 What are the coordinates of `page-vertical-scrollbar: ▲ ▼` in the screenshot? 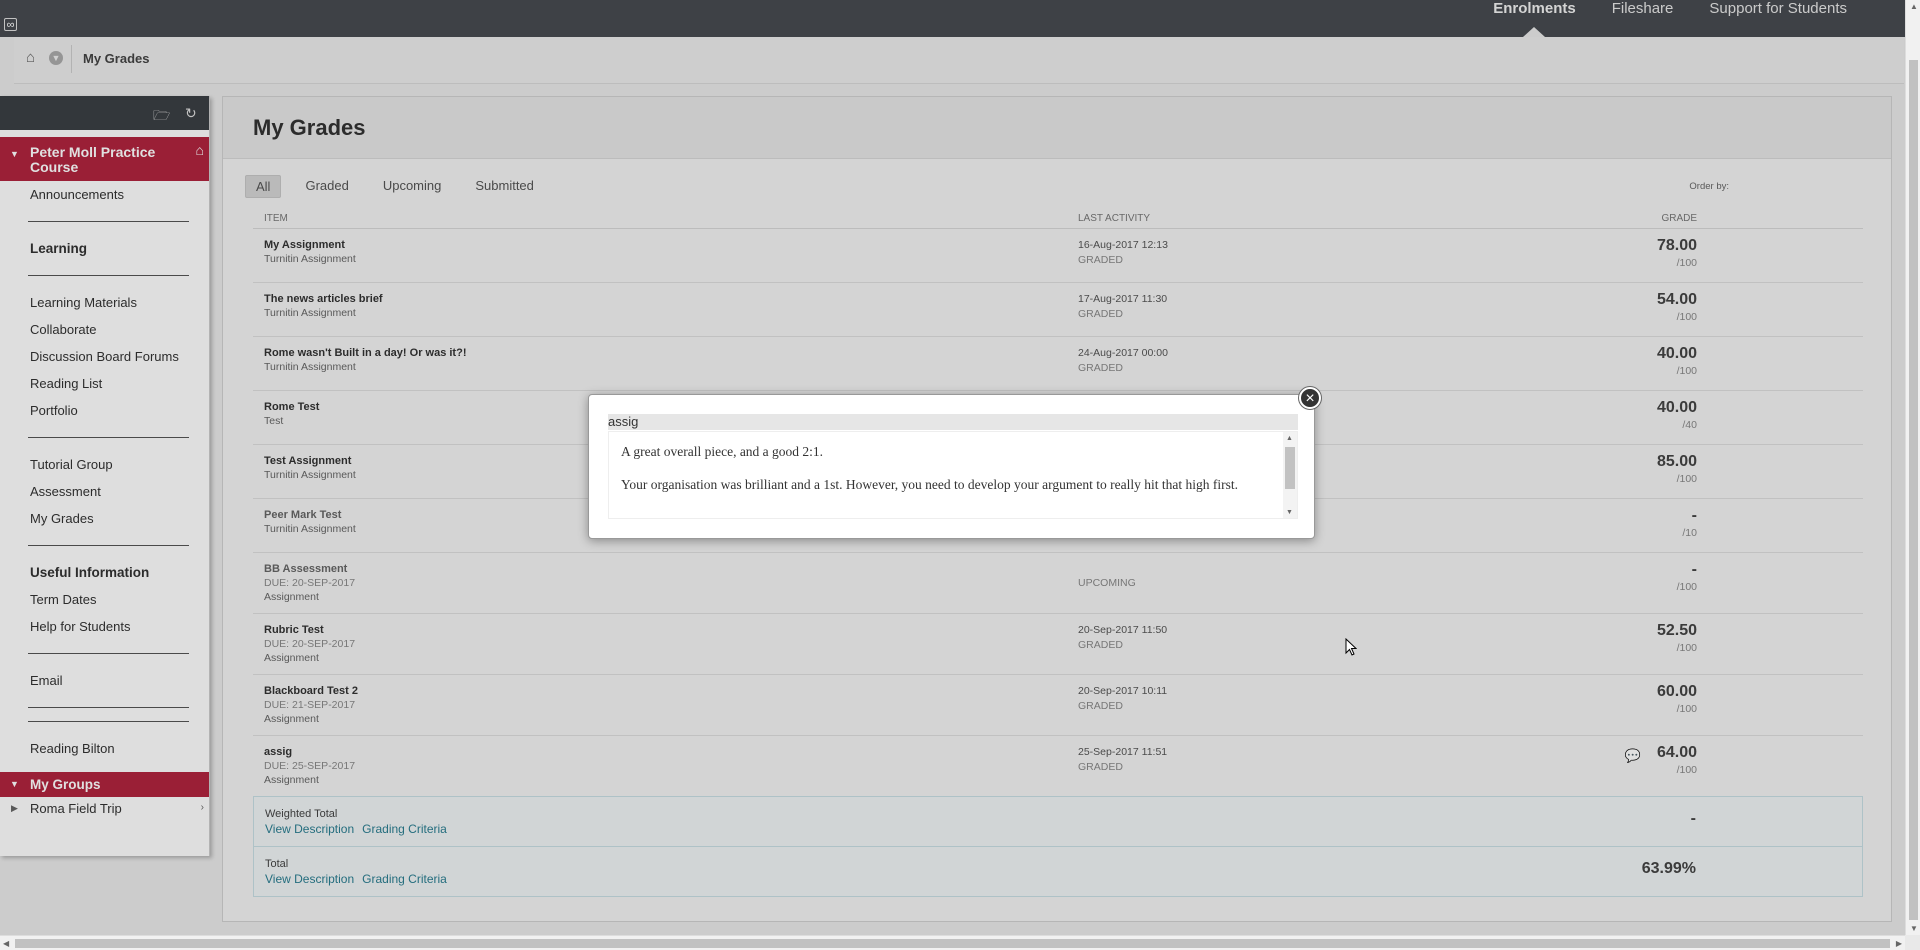 It's located at (1912, 467).